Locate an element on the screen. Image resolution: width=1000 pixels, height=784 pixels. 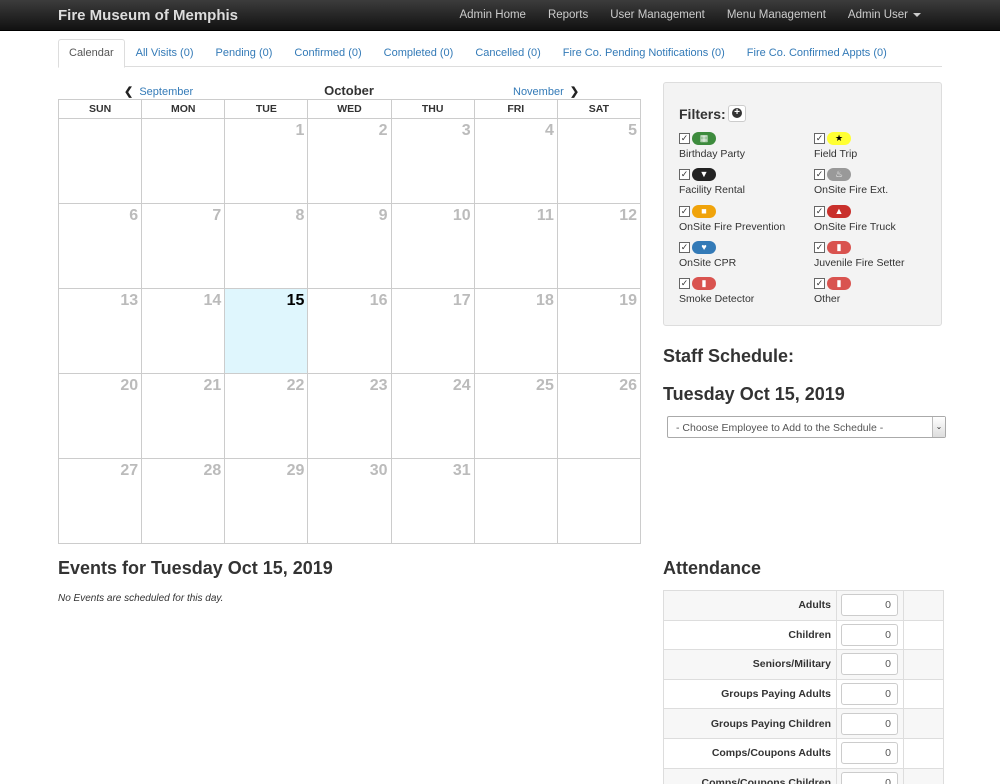
calendar-day-cell: 7 is located at coordinates (183, 246).